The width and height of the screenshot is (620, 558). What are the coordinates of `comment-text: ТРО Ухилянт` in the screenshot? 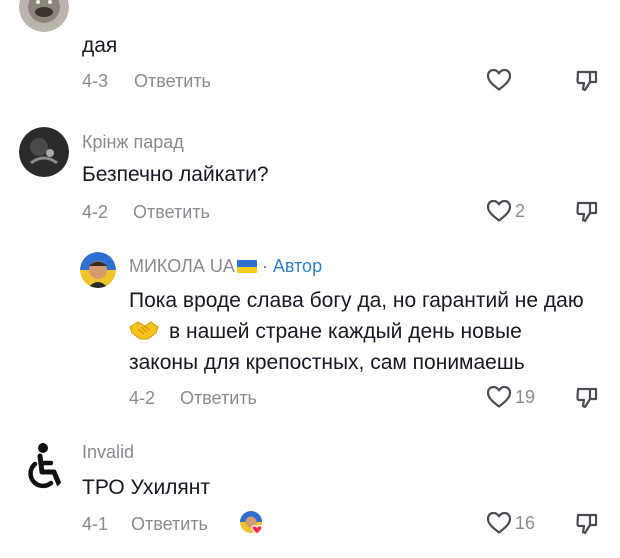 It's located at (146, 487).